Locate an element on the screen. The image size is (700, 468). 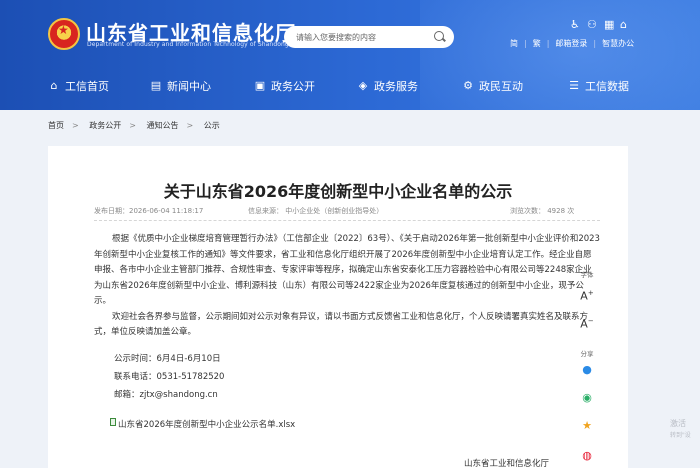
search-input is located at coordinates (361, 37).